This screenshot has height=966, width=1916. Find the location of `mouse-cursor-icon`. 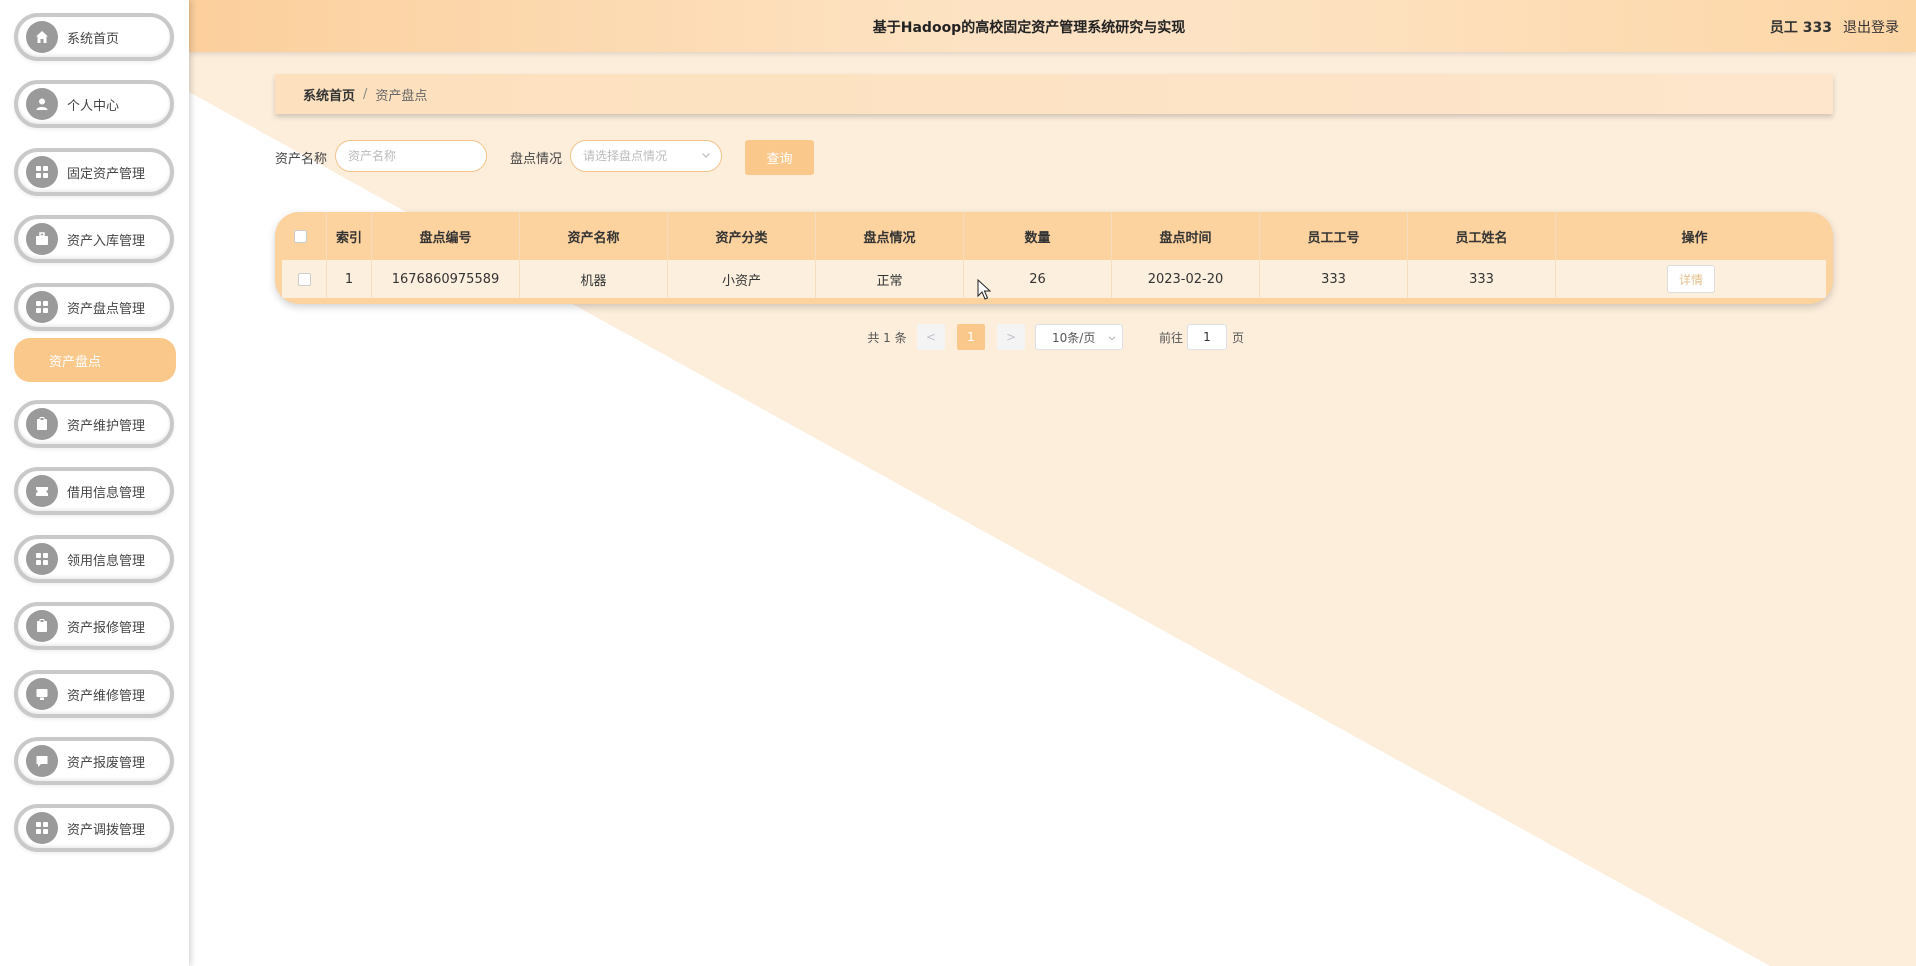

mouse-cursor-icon is located at coordinates (984, 289).